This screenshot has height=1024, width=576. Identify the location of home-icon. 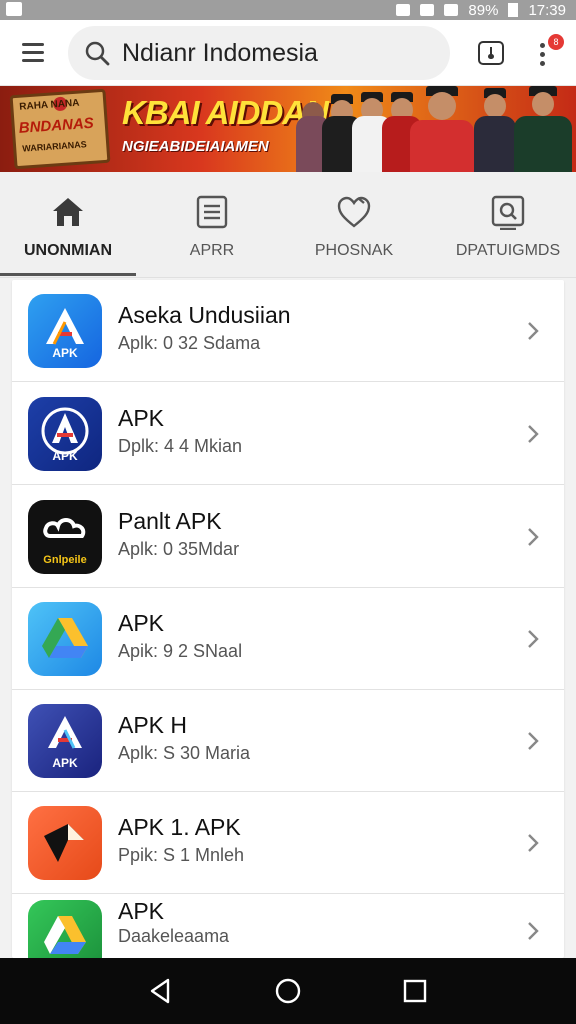
(68, 212).